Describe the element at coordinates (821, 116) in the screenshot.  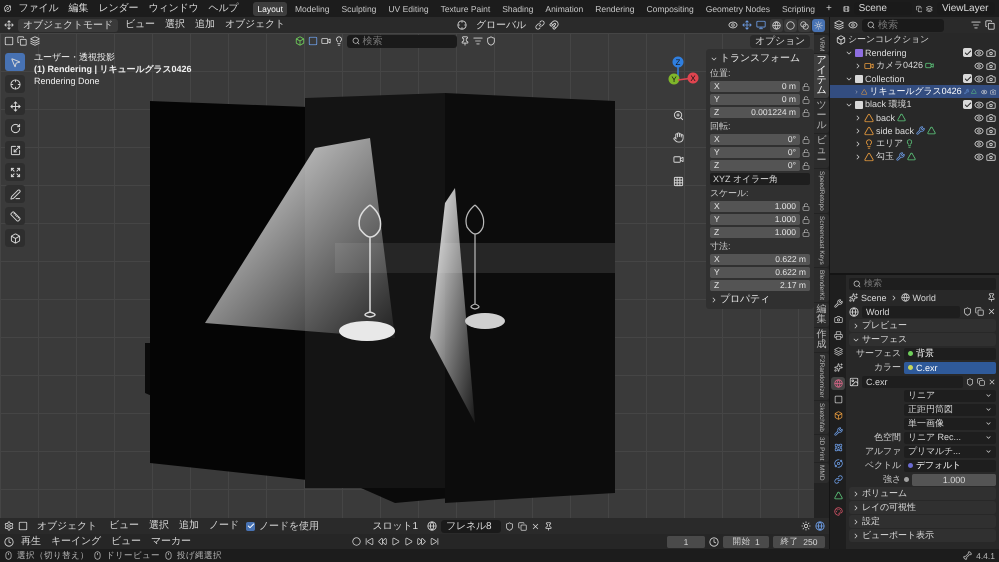
I see `sidebar-tab: ツール` at that location.